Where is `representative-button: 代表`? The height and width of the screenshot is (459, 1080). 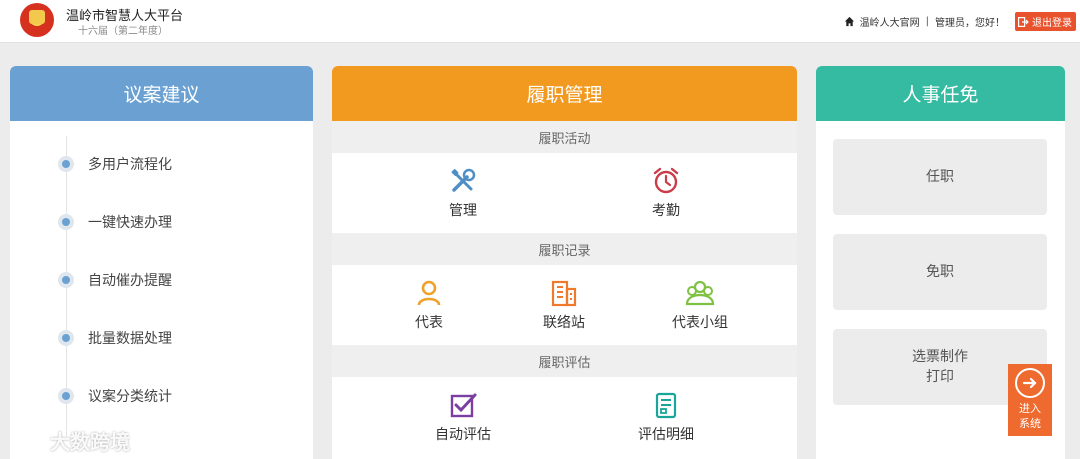 representative-button: 代表 is located at coordinates (429, 305).